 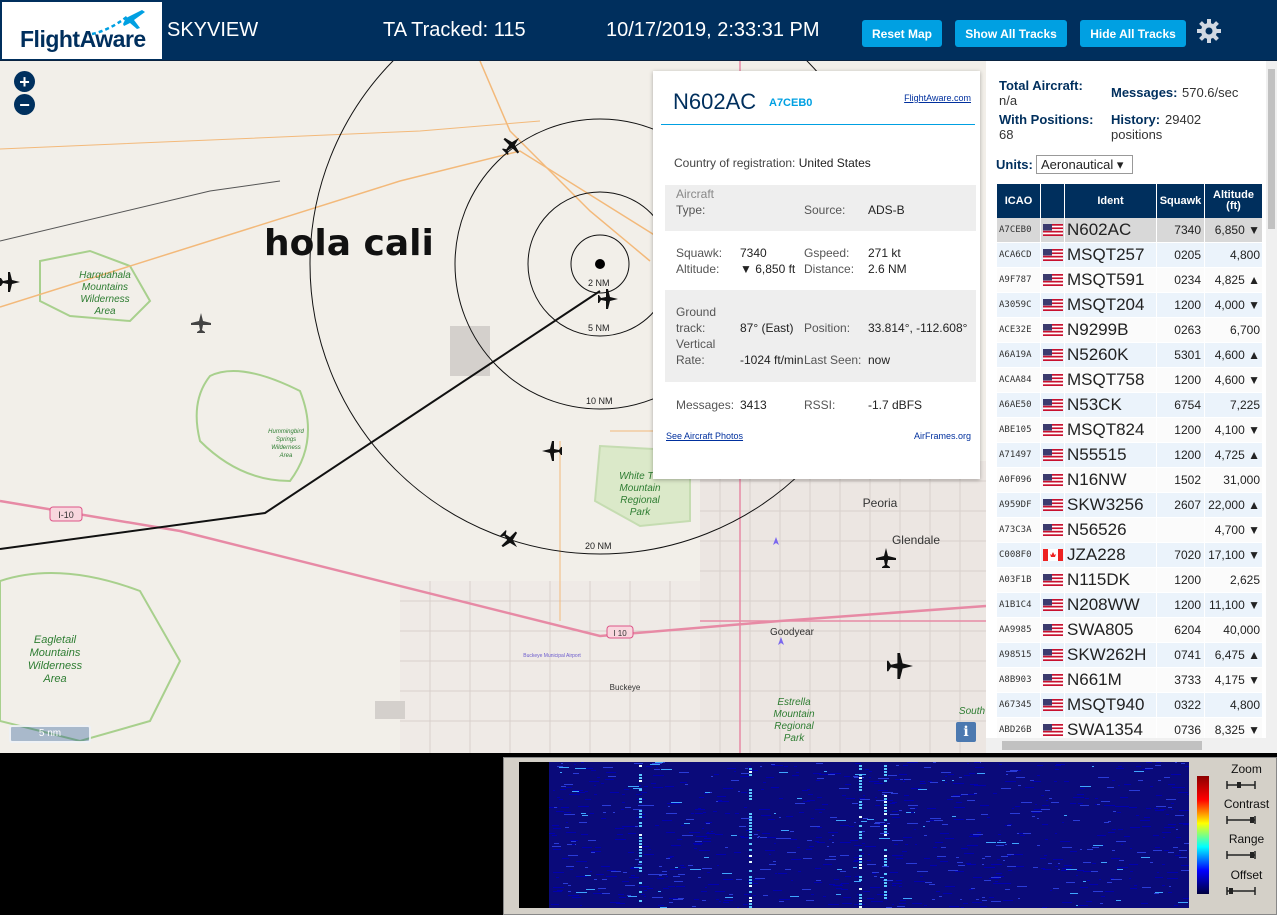 I want to click on waterfall-spectrum, so click(x=854, y=835).